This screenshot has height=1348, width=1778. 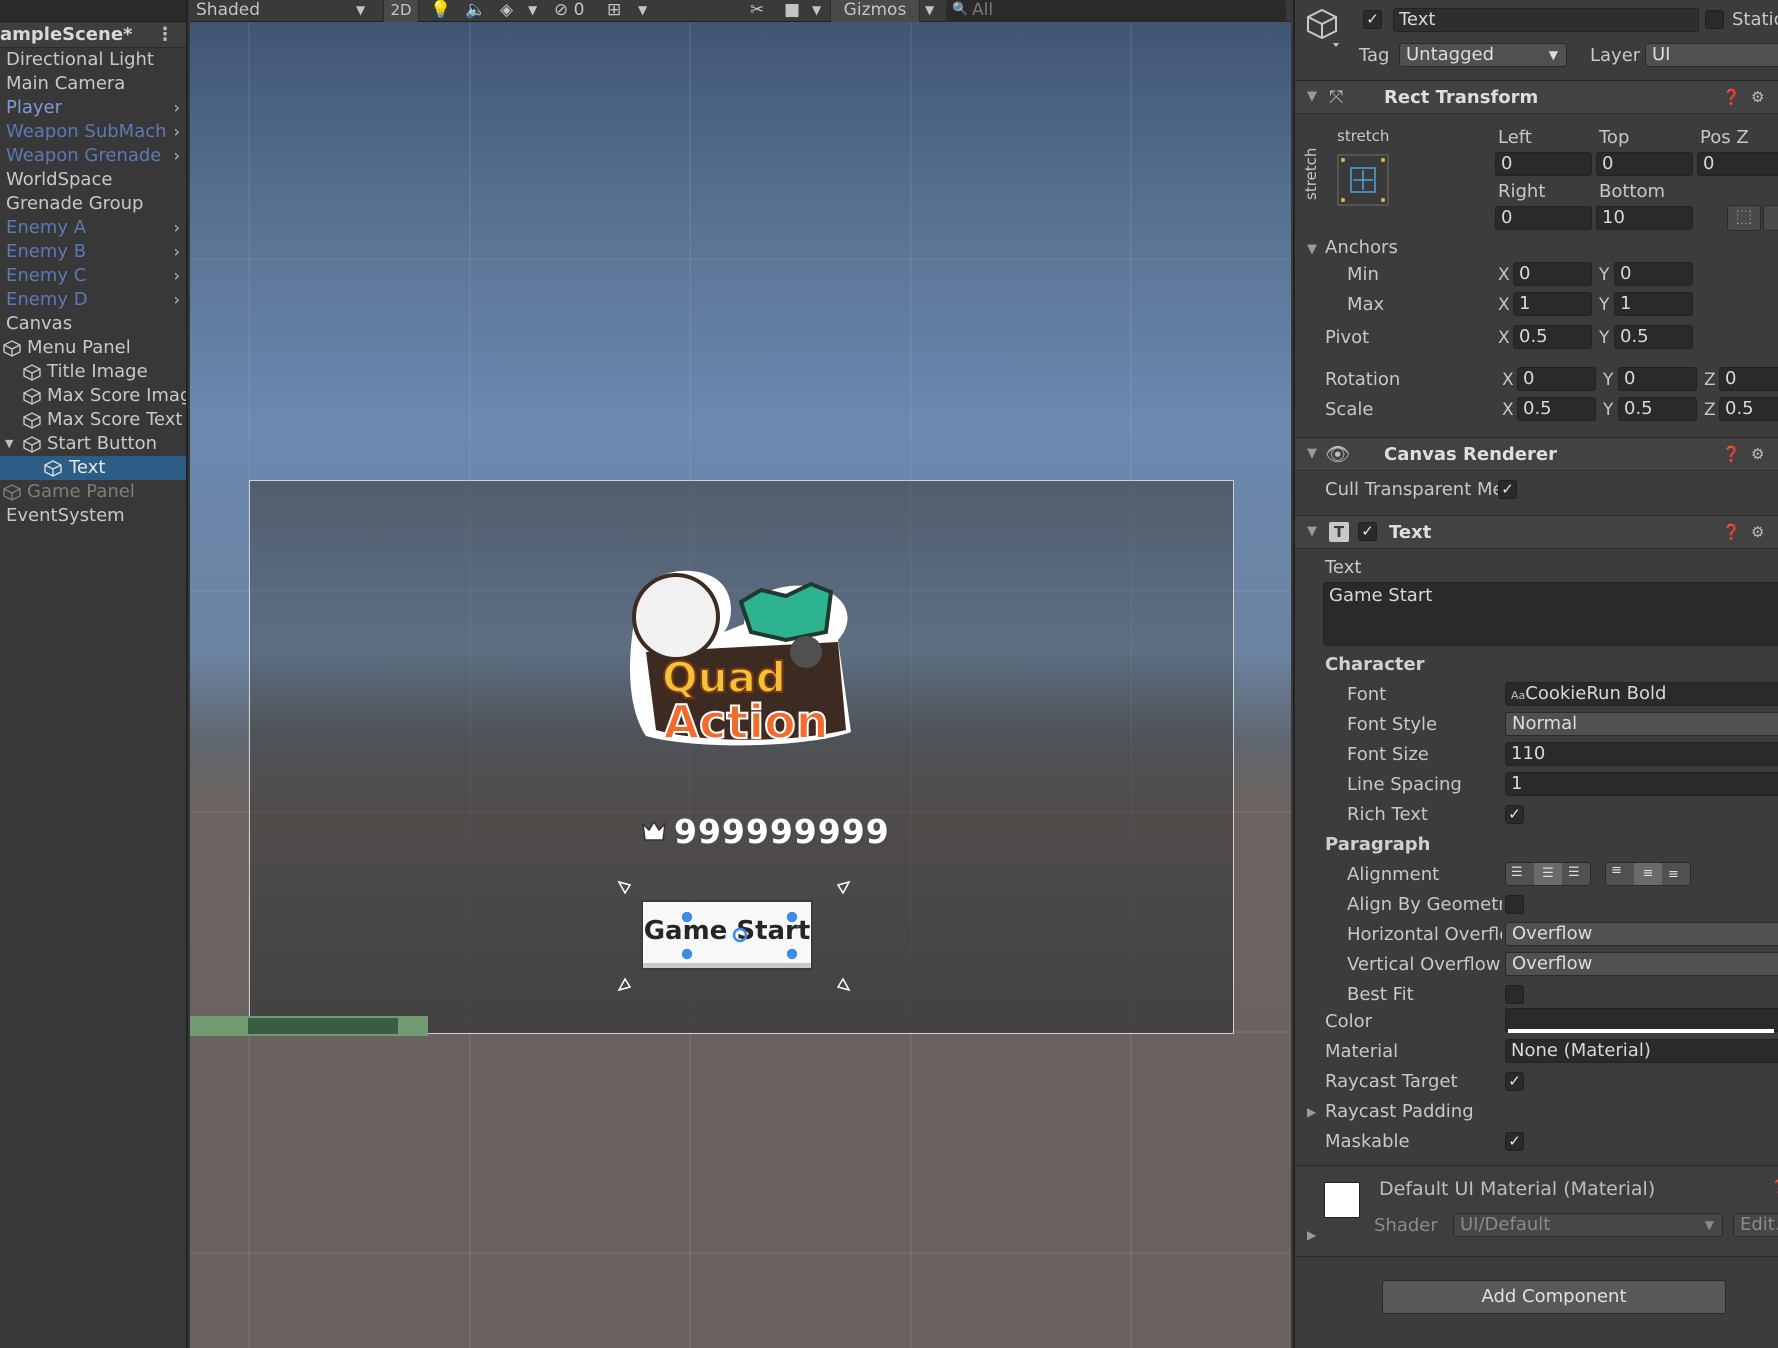 What do you see at coordinates (1507, 489) in the screenshot?
I see `cull-transparent-checkbox: ✓` at bounding box center [1507, 489].